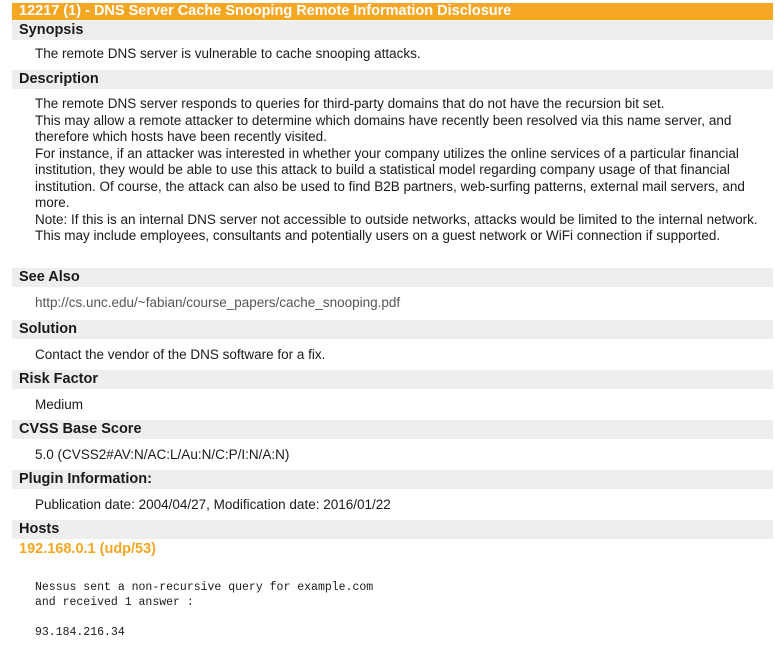  What do you see at coordinates (392, 429) in the screenshot?
I see `cvss-heading: CVSS Base Score` at bounding box center [392, 429].